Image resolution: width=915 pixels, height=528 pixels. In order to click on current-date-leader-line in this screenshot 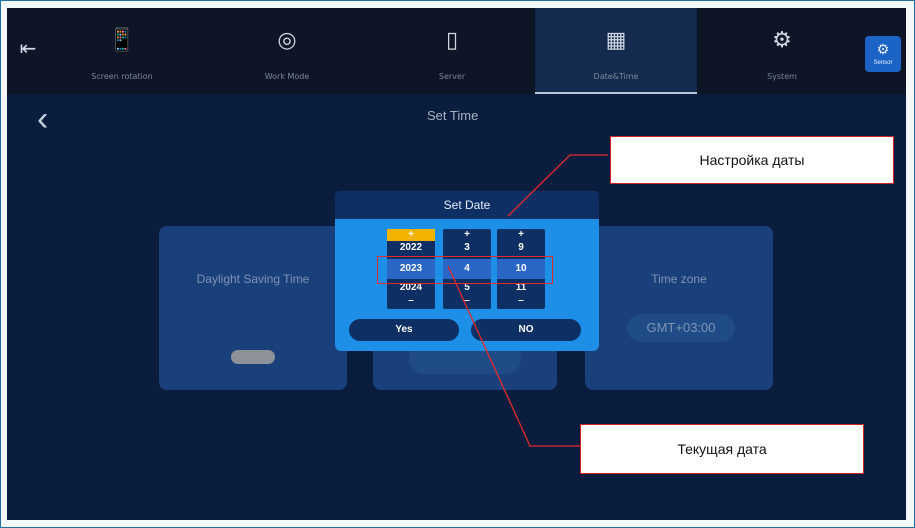, I will do `click(513, 356)`.